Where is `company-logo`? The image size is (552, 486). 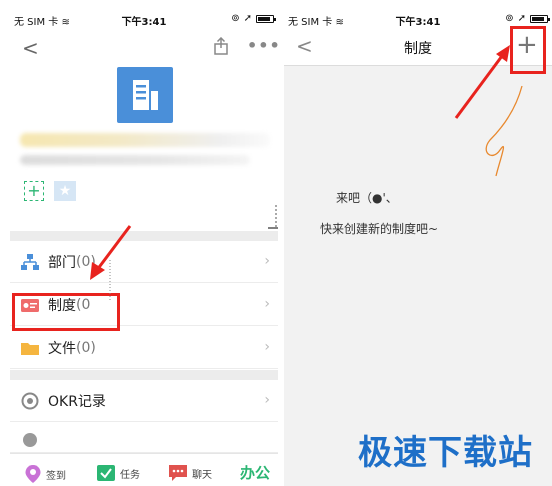
company-logo is located at coordinates (145, 95).